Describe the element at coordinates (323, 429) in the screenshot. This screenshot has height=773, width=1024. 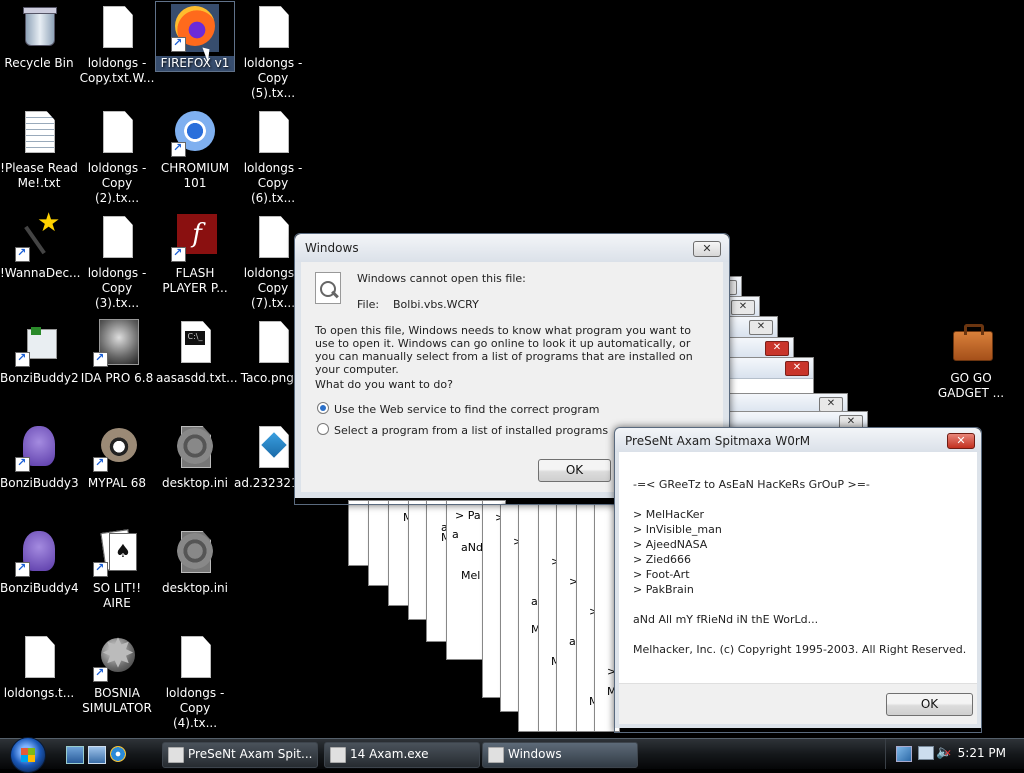
I see `radio-unselected-icon` at that location.